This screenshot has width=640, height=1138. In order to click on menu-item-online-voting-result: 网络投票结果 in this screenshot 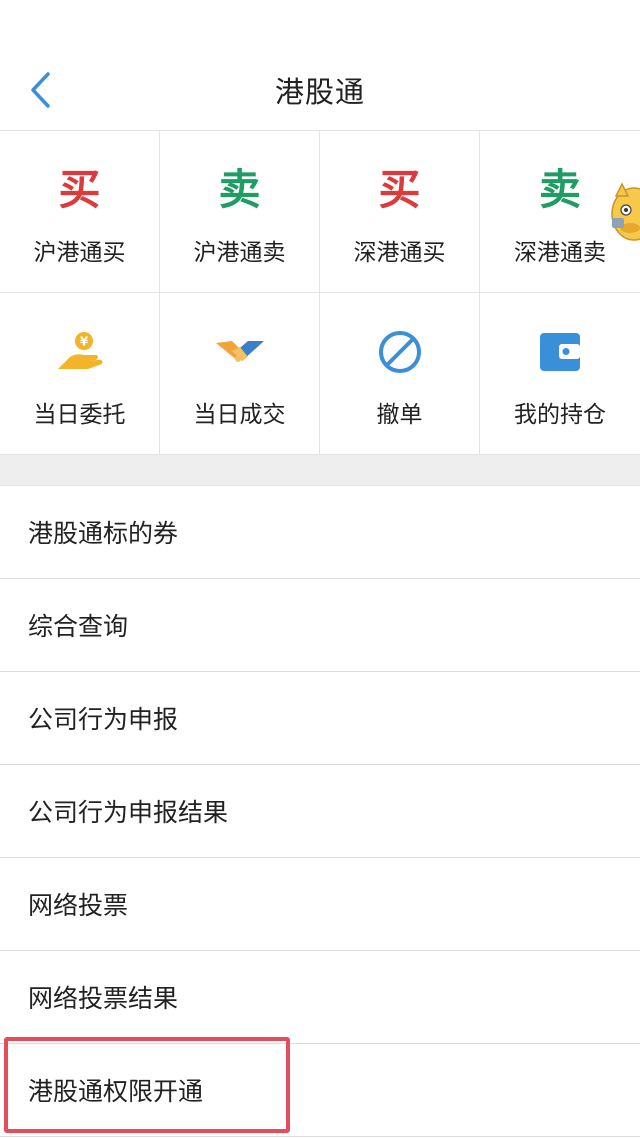, I will do `click(320, 997)`.